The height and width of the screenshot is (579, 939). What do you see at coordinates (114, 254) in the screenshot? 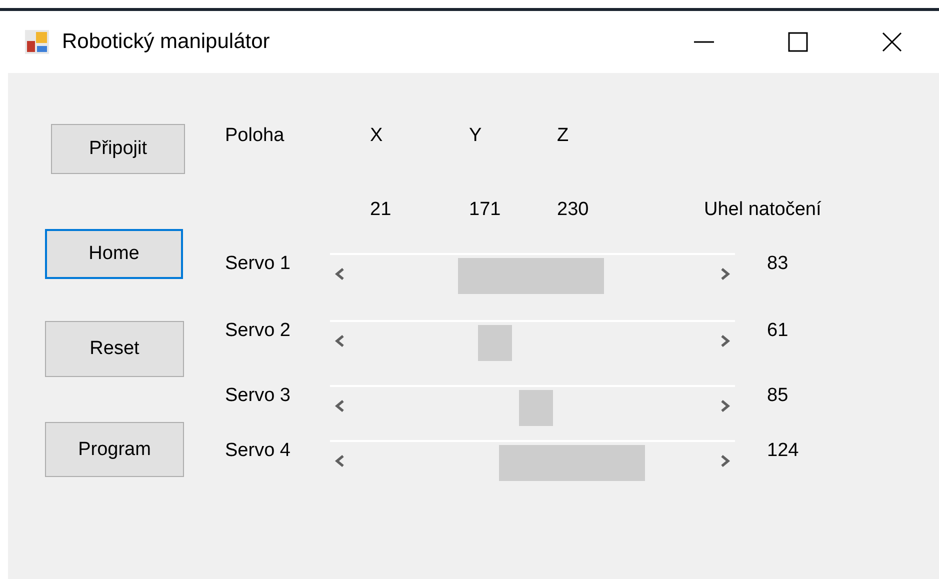
I see `action-button: Home` at bounding box center [114, 254].